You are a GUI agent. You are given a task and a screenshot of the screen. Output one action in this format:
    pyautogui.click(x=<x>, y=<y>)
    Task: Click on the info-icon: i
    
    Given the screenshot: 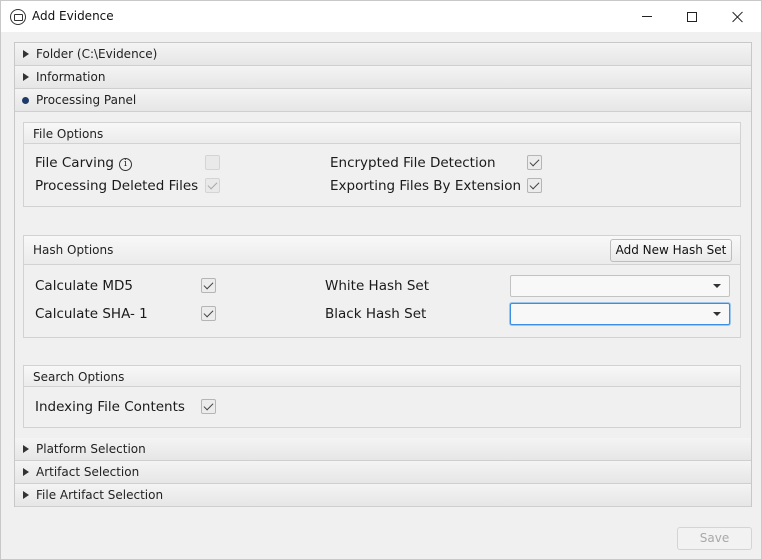 What is the action you would take?
    pyautogui.click(x=125, y=164)
    